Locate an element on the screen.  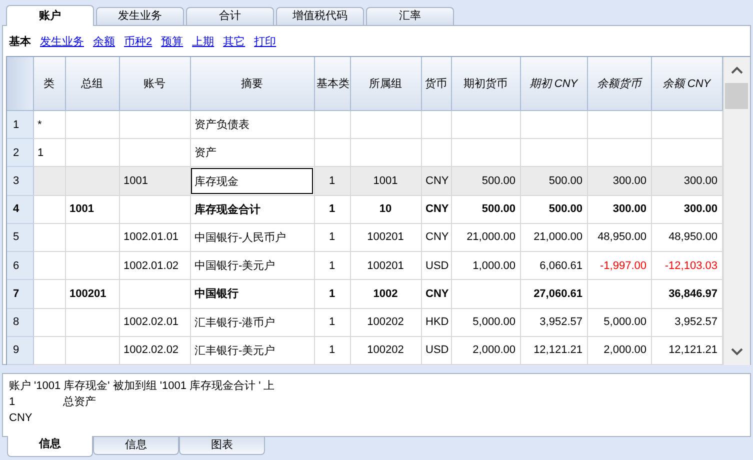
table-cell: 1002.02.02 is located at coordinates (154, 350).